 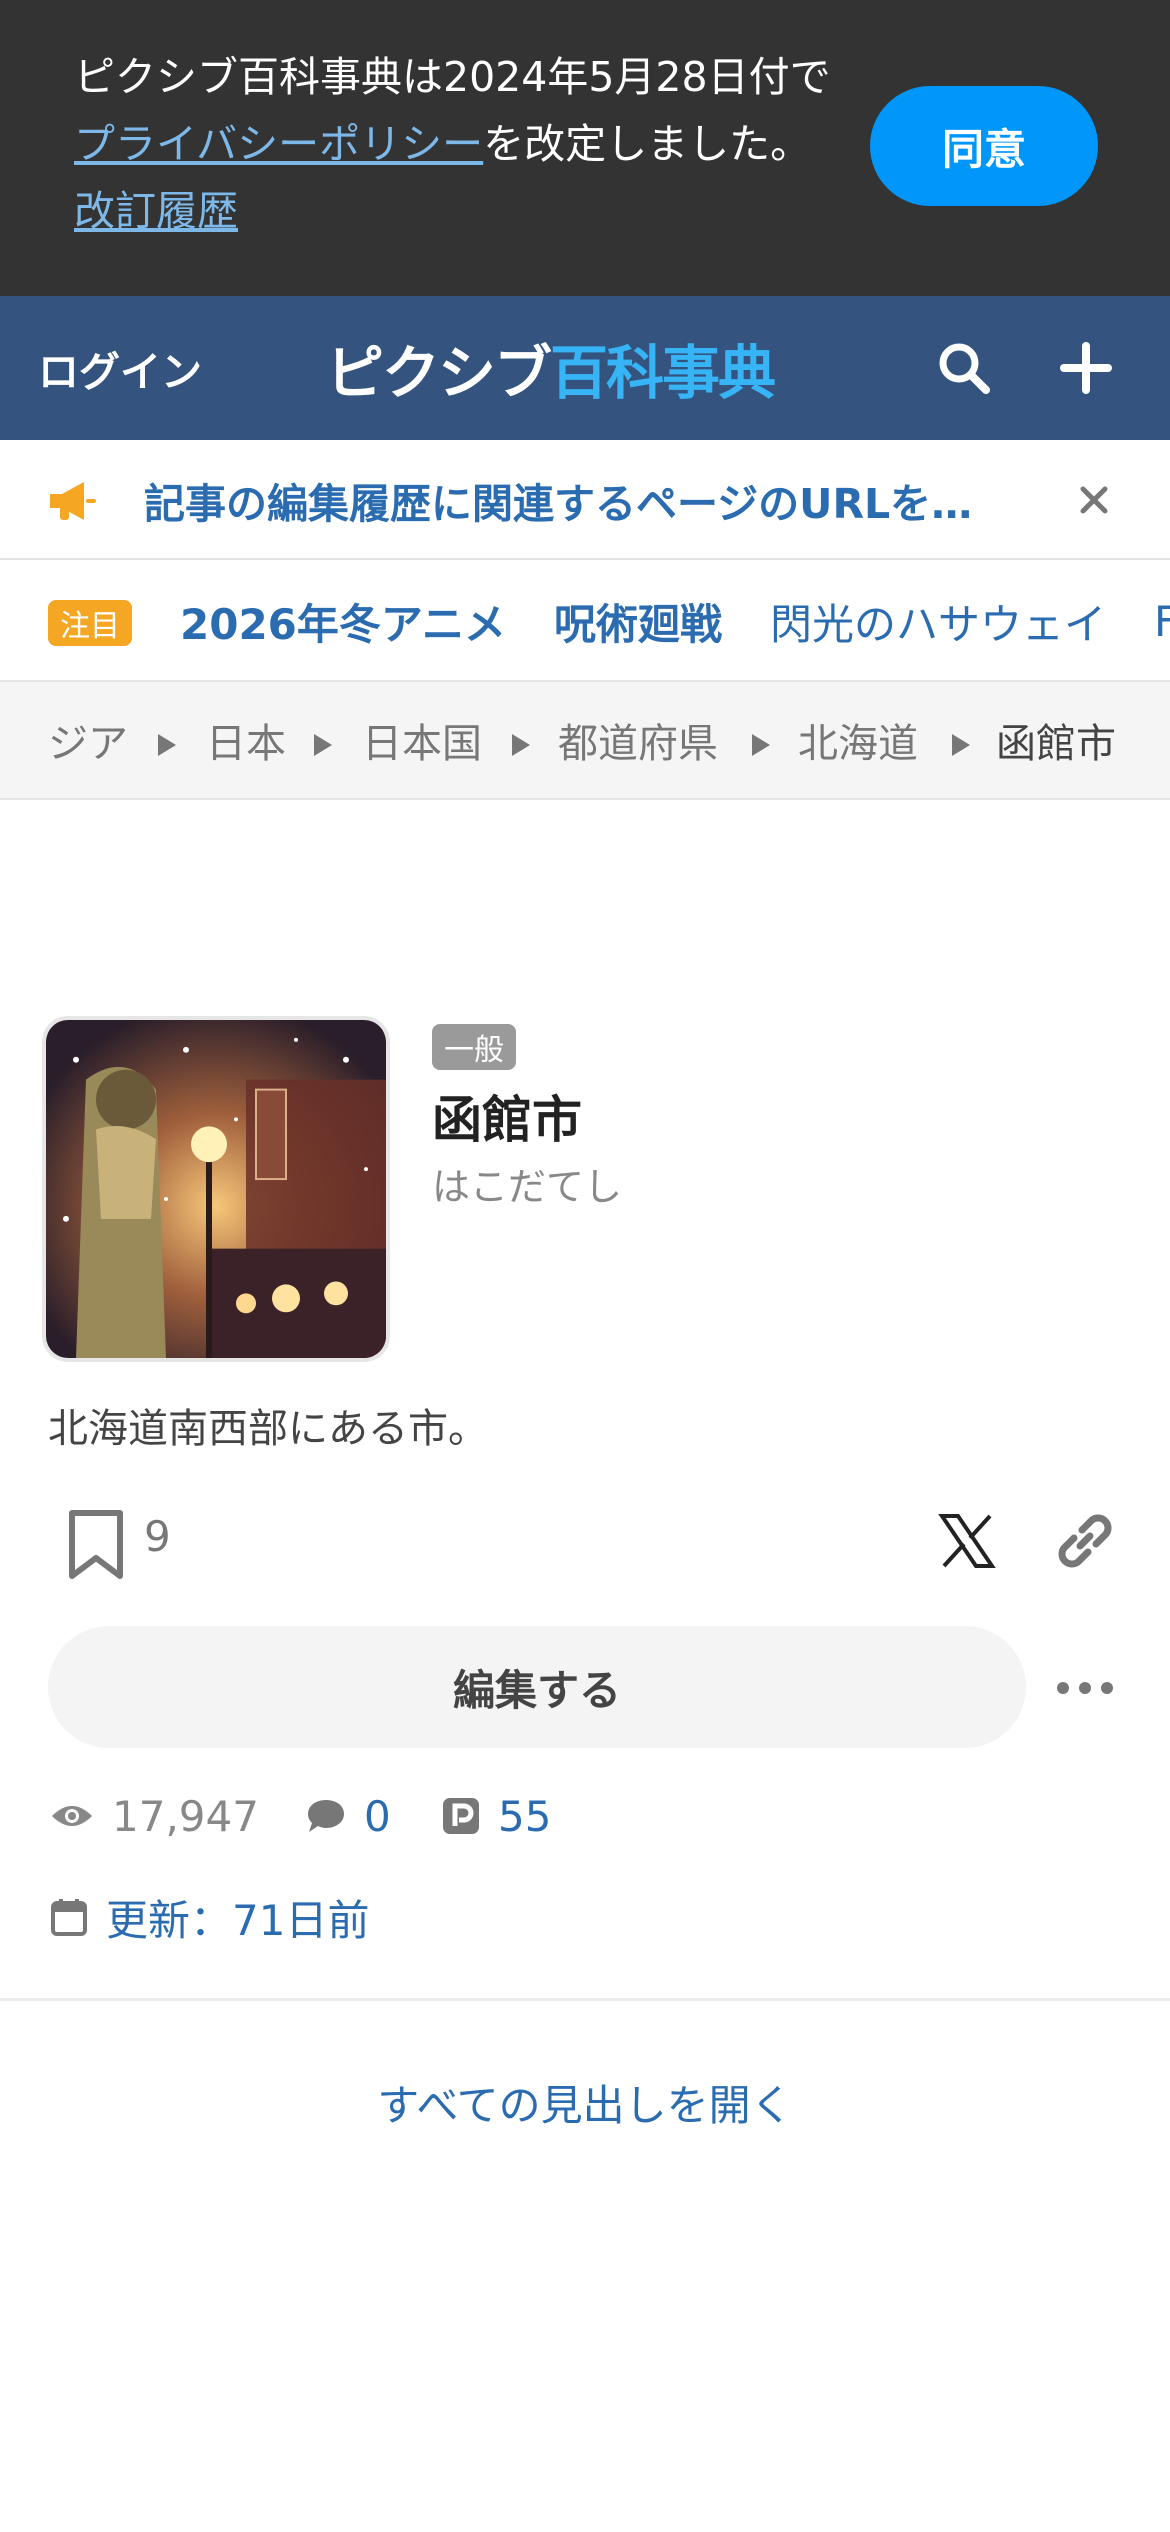 What do you see at coordinates (507, 1120) in the screenshot?
I see `article-title: 函館市` at bounding box center [507, 1120].